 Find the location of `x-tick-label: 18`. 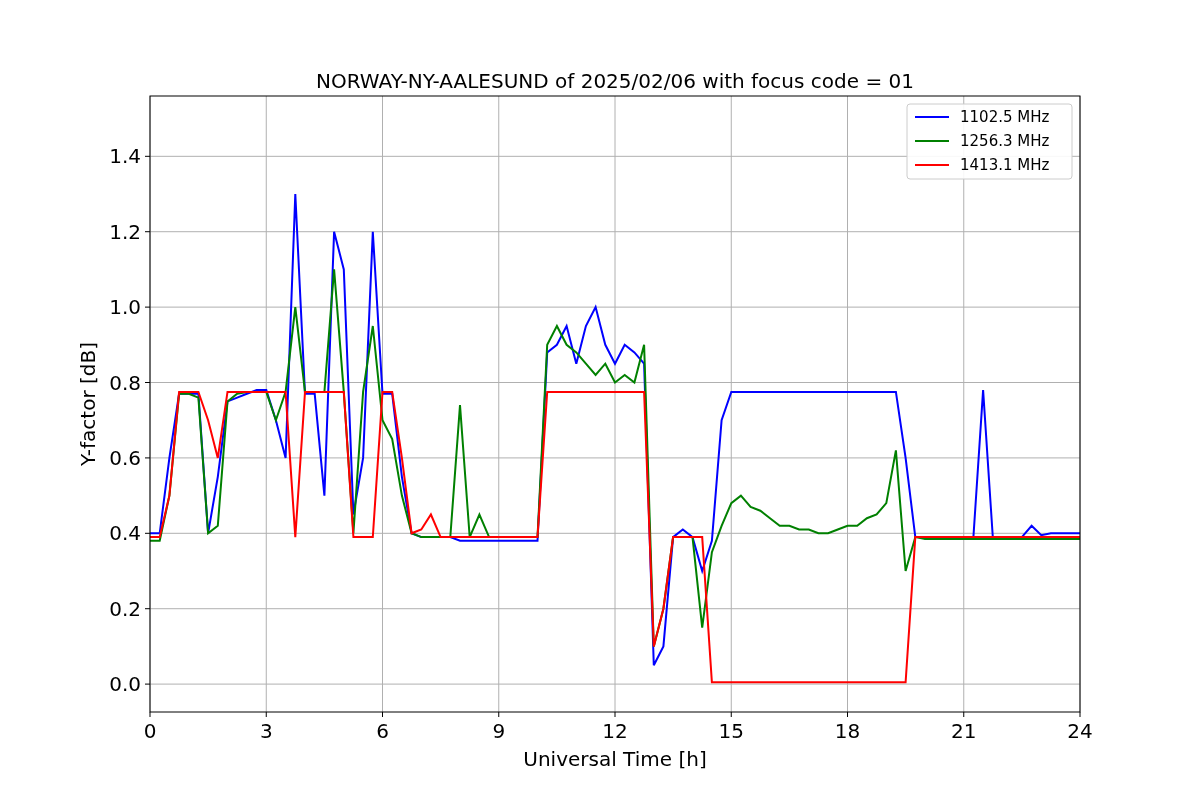

x-tick-label: 18 is located at coordinates (847, 731).